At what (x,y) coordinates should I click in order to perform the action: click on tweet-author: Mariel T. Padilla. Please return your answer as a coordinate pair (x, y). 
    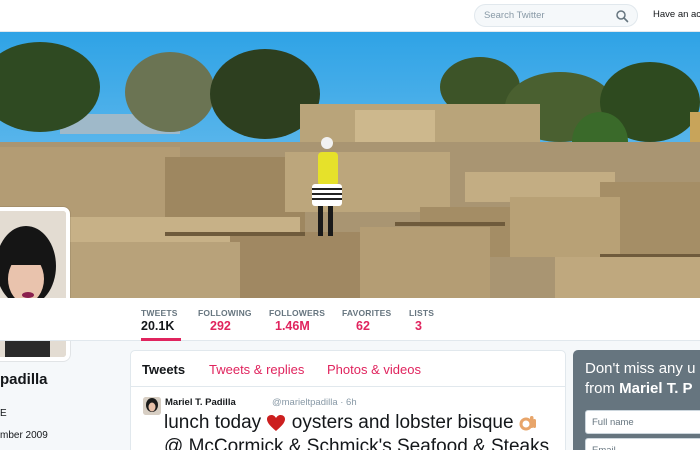
    Looking at the image, I should click on (200, 402).